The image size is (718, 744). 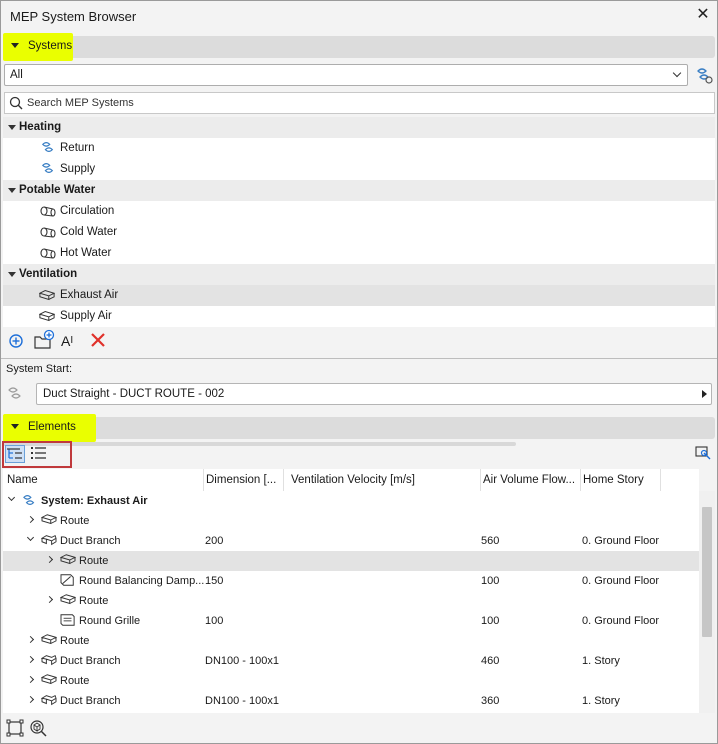 What do you see at coordinates (71, 341) in the screenshot?
I see `rename-icon: AI` at bounding box center [71, 341].